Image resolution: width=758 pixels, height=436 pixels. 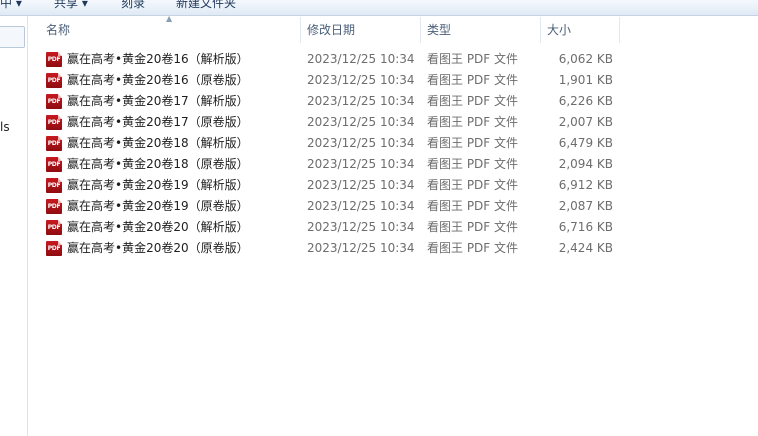 What do you see at coordinates (170, 28) in the screenshot?
I see `column-header-name: 名称 ▲` at bounding box center [170, 28].